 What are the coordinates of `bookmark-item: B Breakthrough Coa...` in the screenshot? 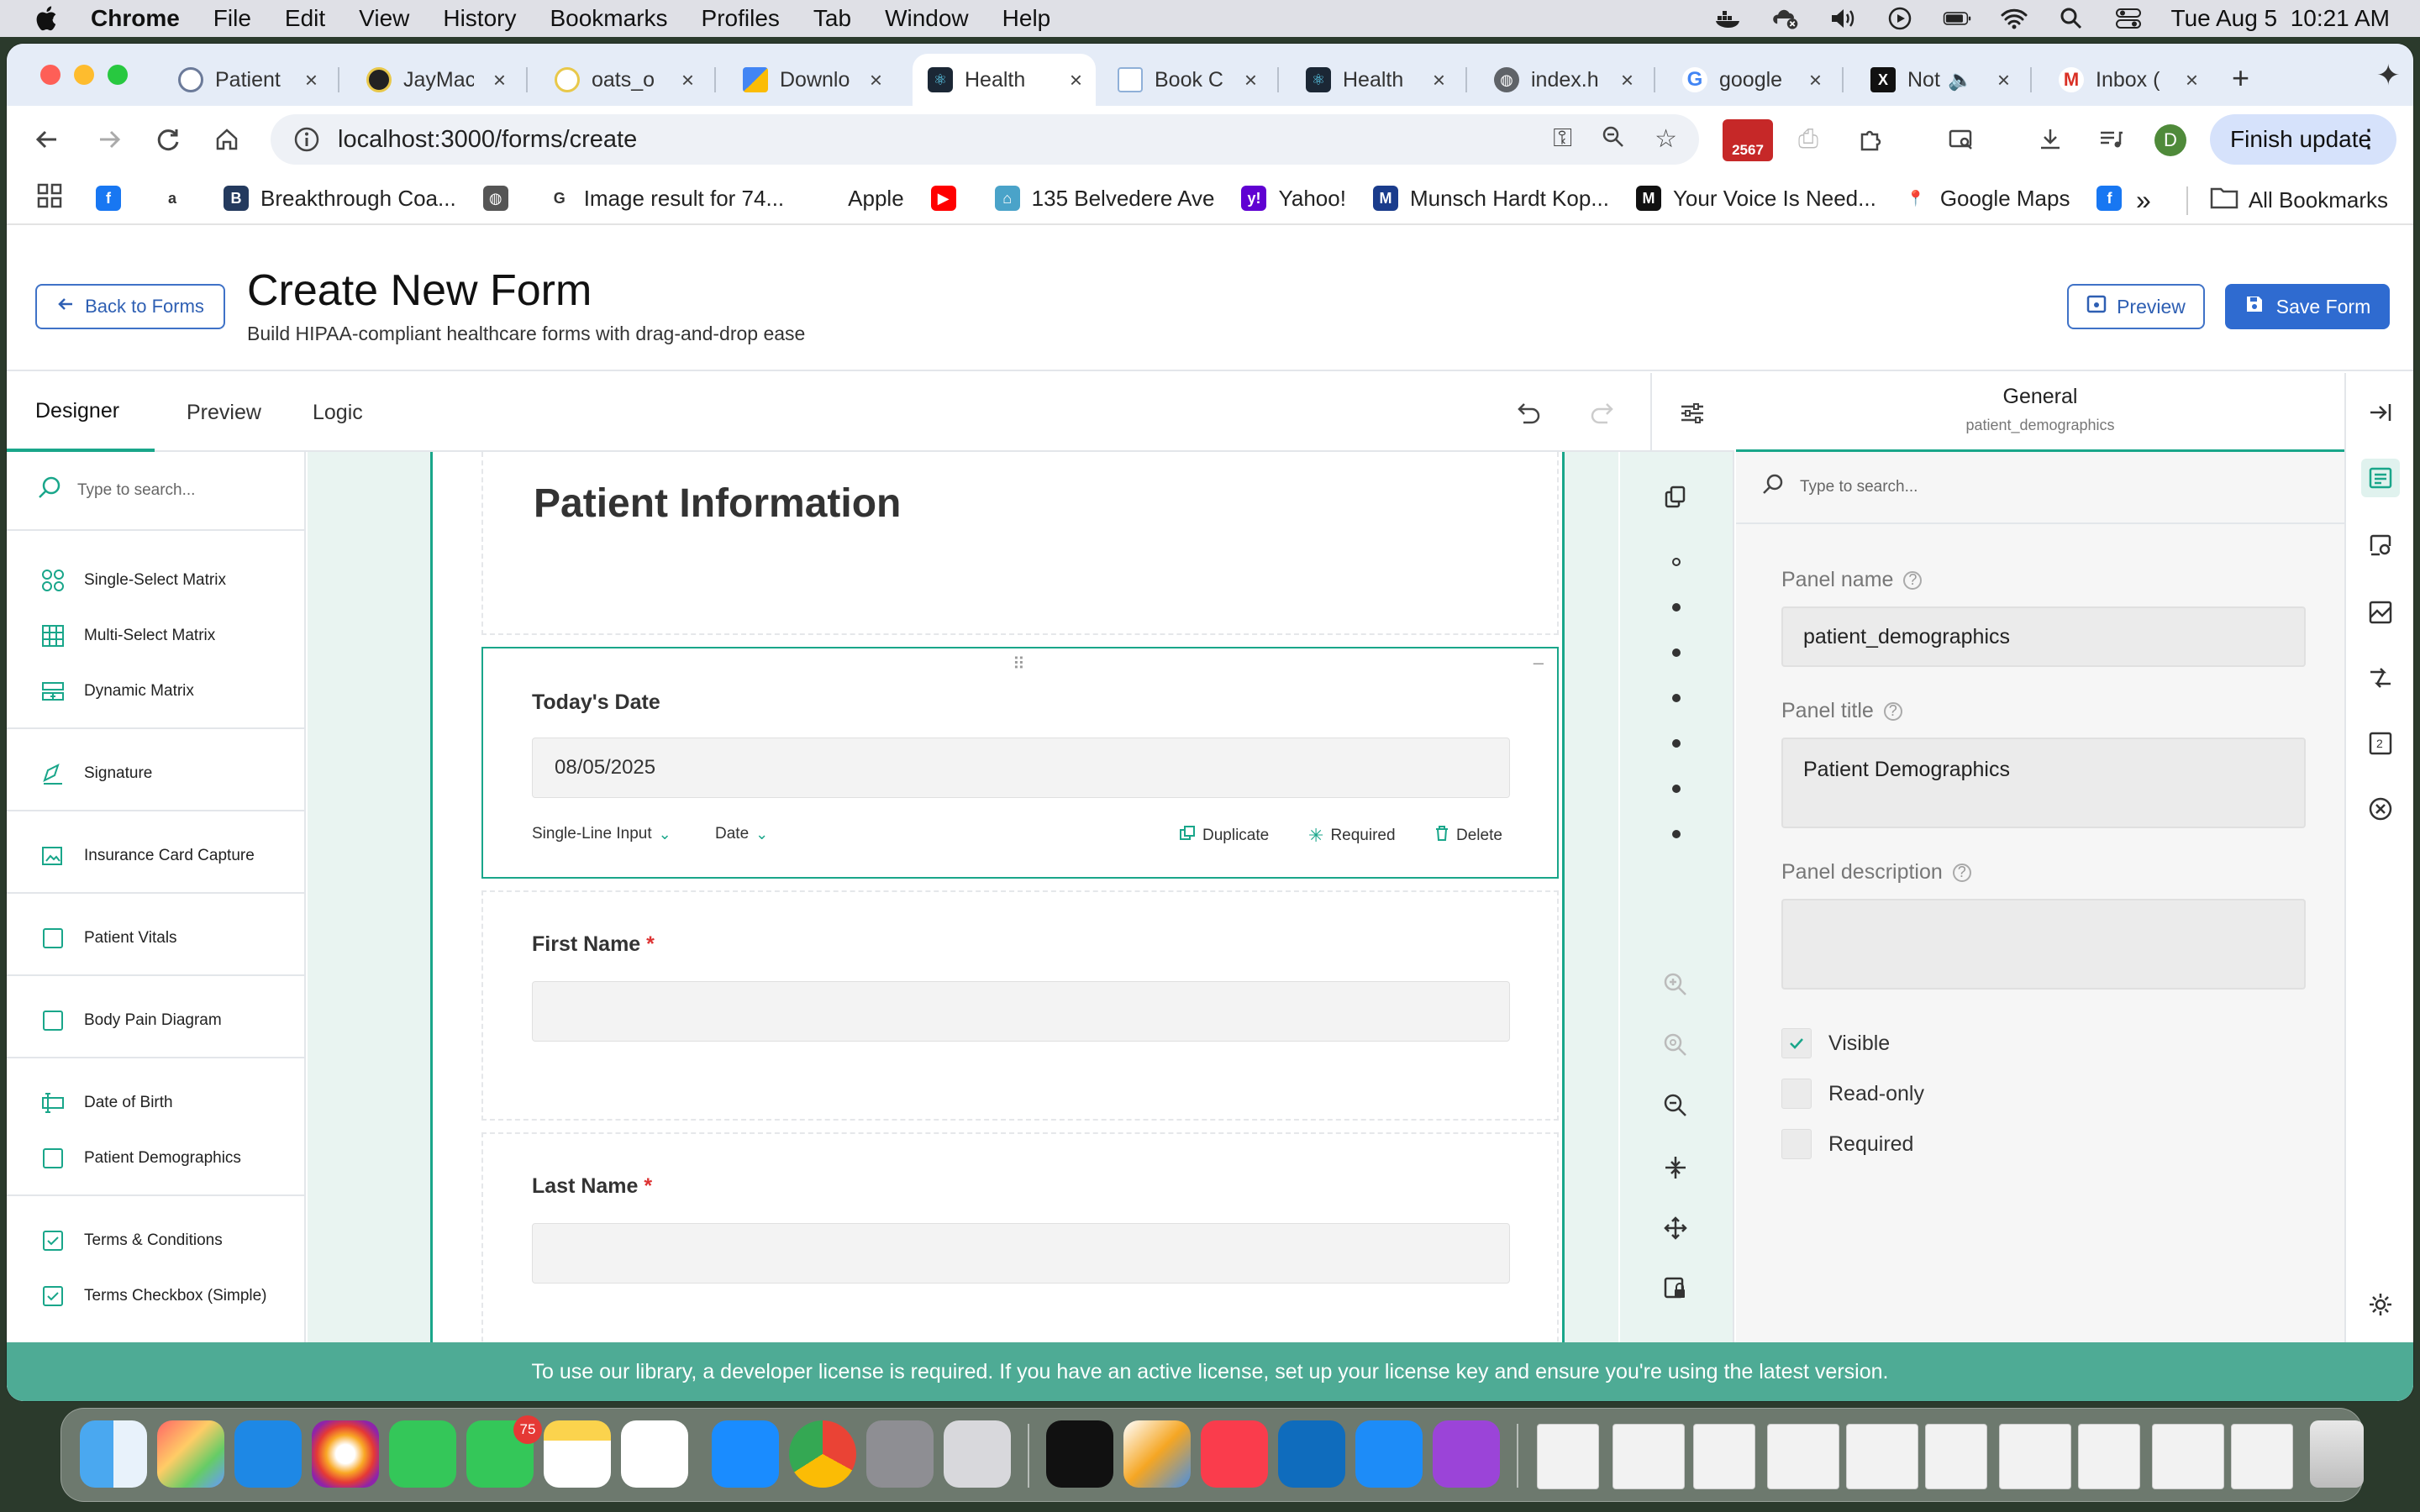 It's located at (340, 199).